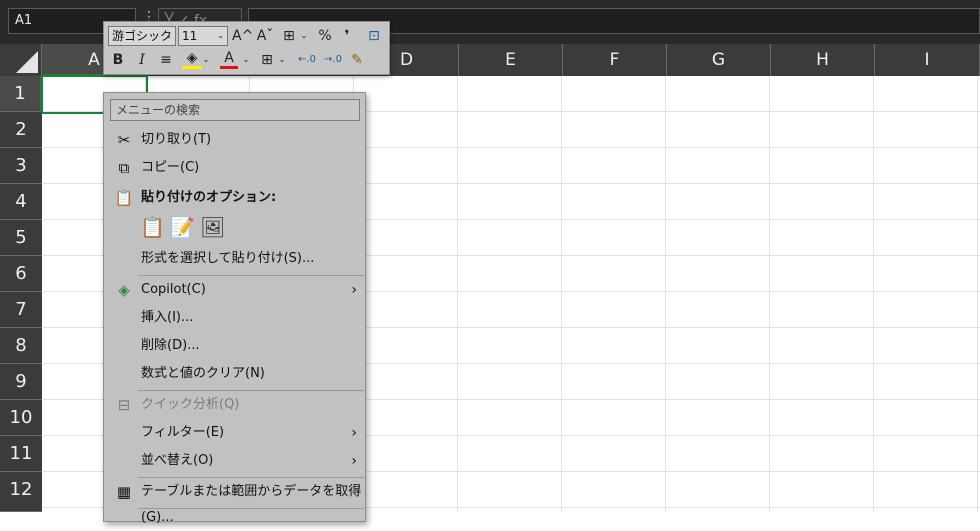 This screenshot has height=531, width=980. What do you see at coordinates (235, 290) in the screenshot?
I see `menu-item-copilot: ◈ Copilot(C) ›` at bounding box center [235, 290].